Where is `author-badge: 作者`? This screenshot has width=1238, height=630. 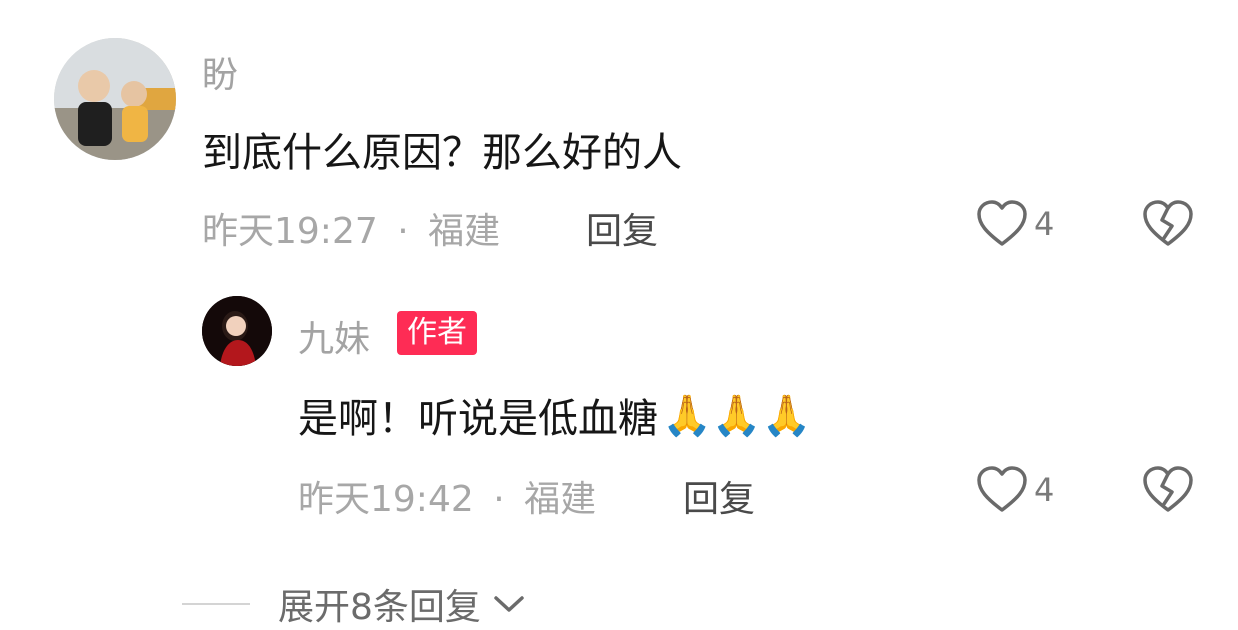
author-badge: 作者 is located at coordinates (437, 333).